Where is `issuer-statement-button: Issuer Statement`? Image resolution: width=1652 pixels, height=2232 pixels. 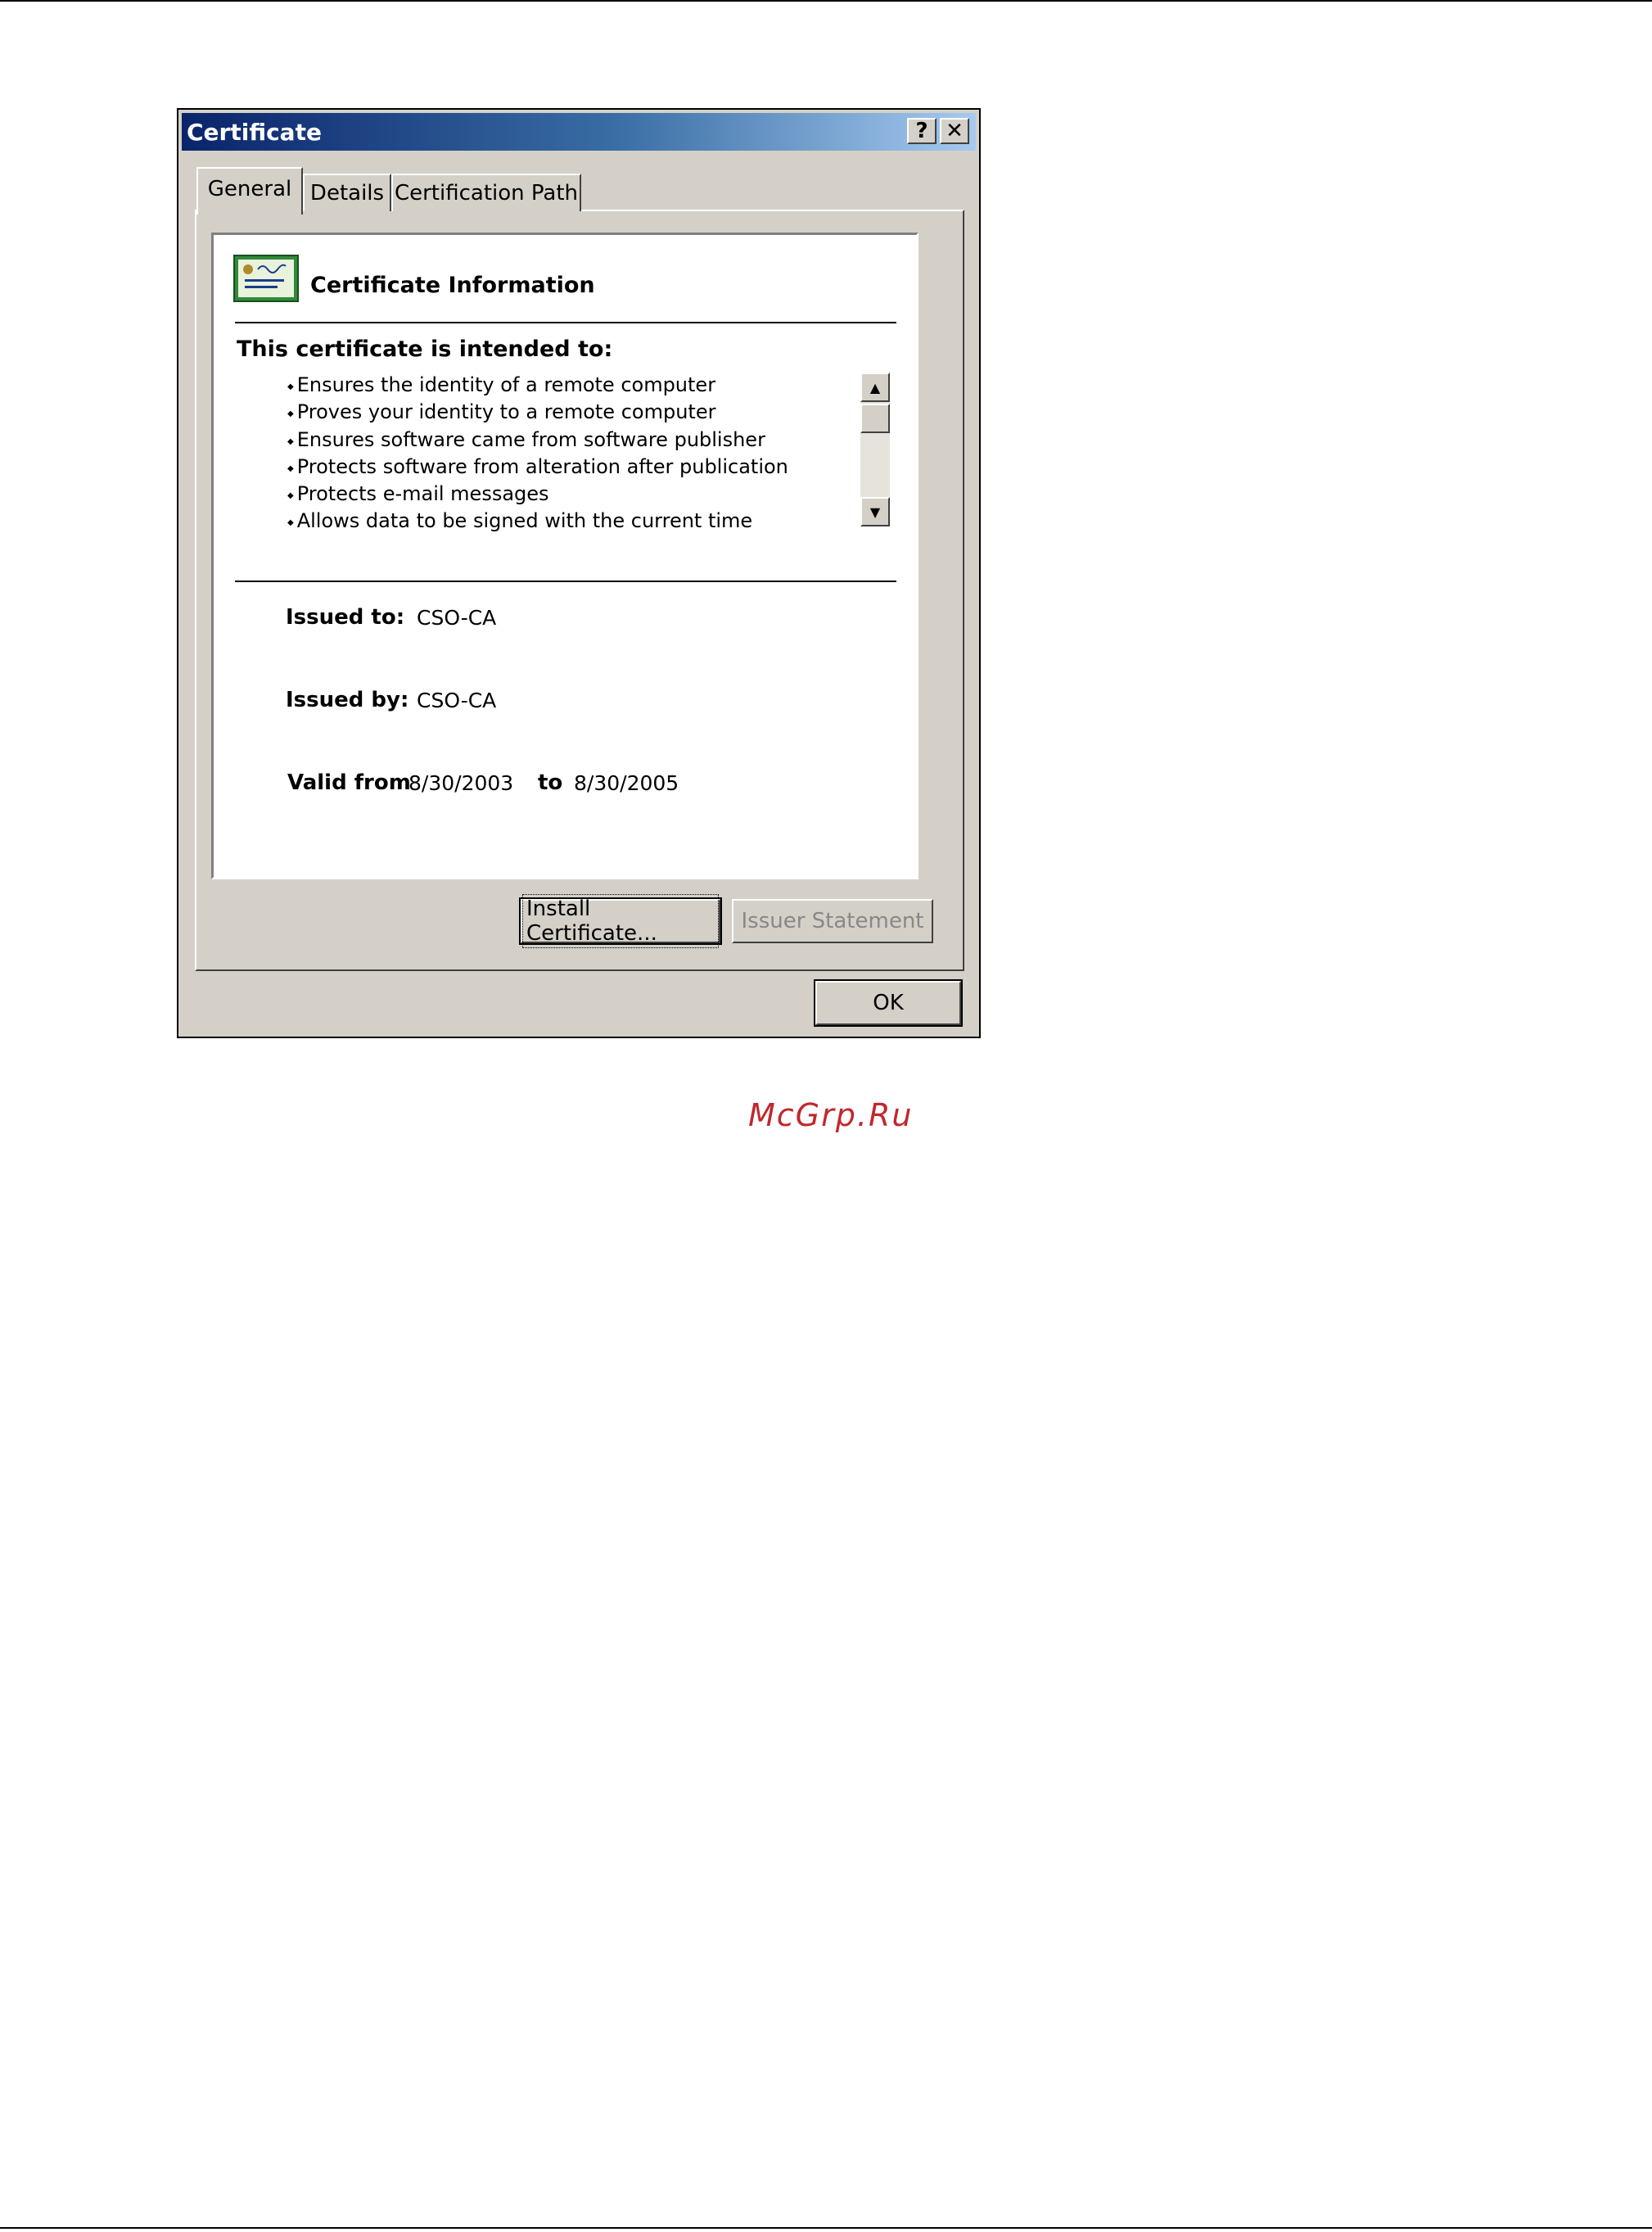
issuer-statement-button: Issuer Statement is located at coordinates (832, 921).